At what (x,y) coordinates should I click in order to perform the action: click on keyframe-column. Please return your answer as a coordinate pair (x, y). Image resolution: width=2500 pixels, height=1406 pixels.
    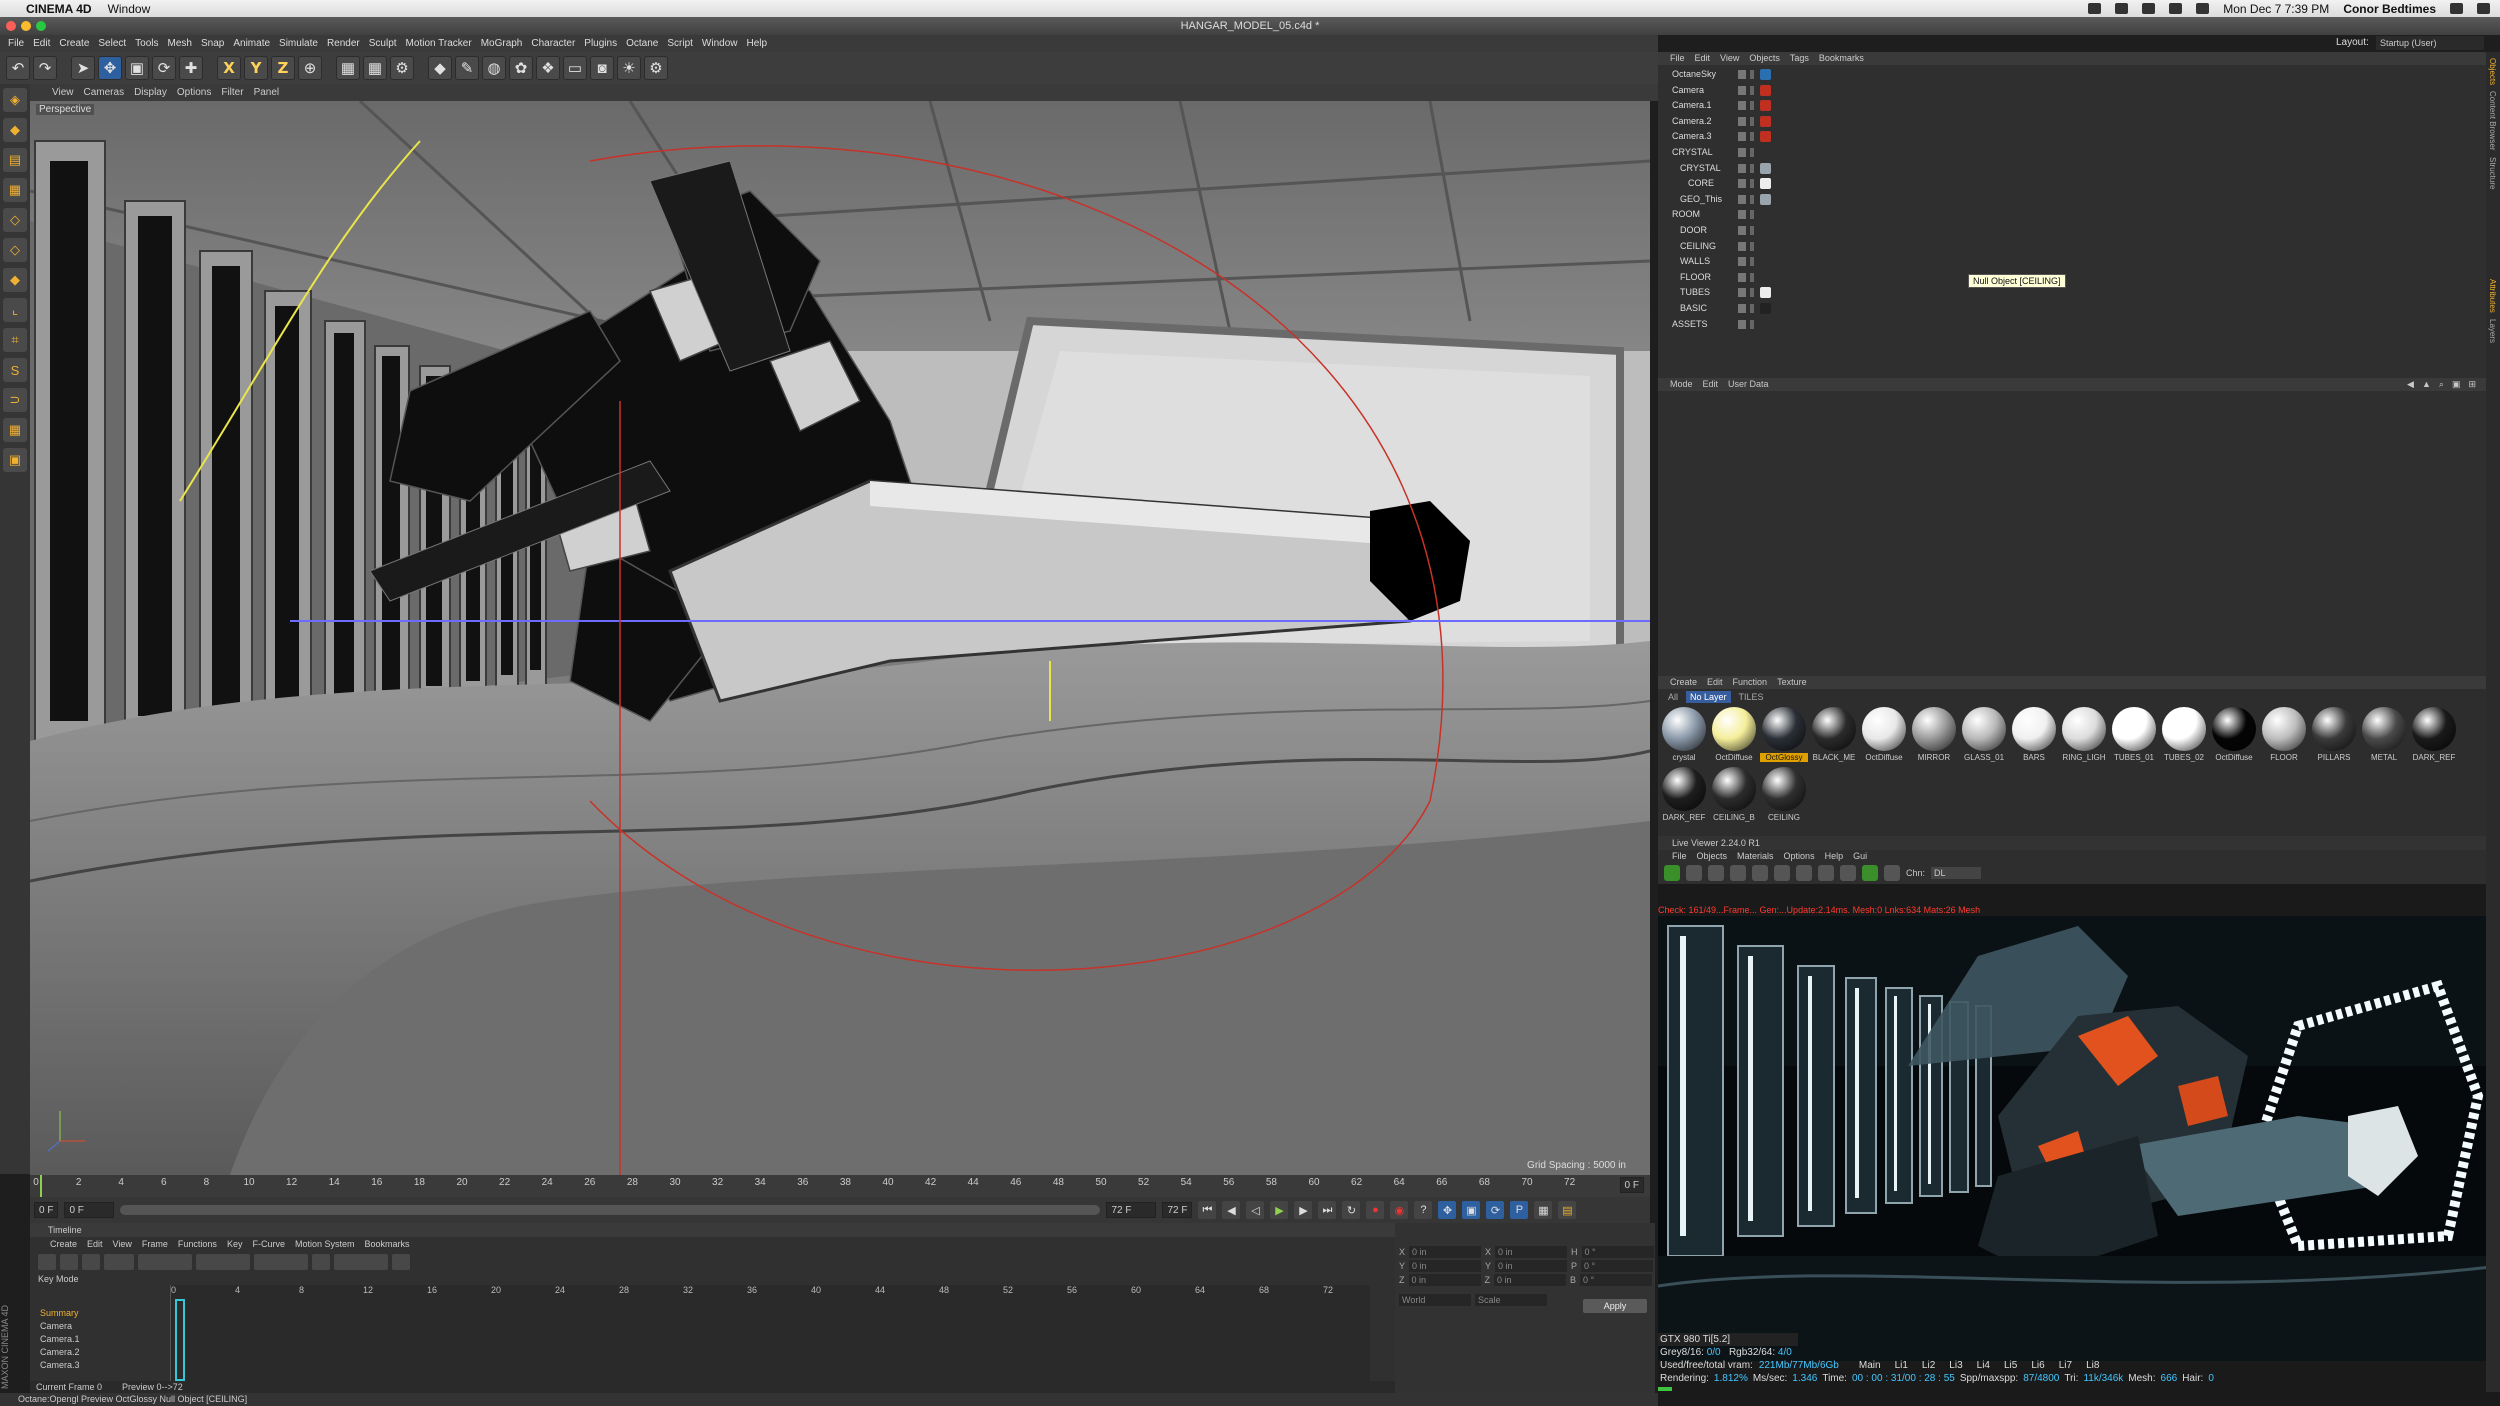
    Looking at the image, I should click on (180, 1340).